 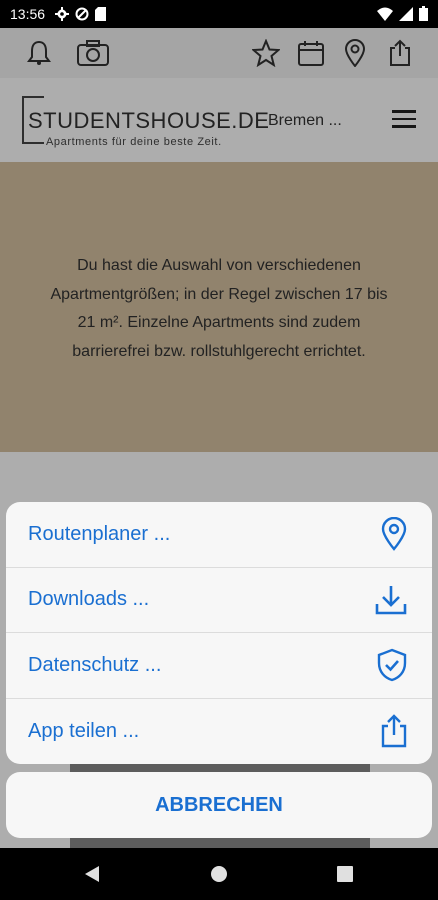 What do you see at coordinates (392, 665) in the screenshot?
I see `shield-check-icon` at bounding box center [392, 665].